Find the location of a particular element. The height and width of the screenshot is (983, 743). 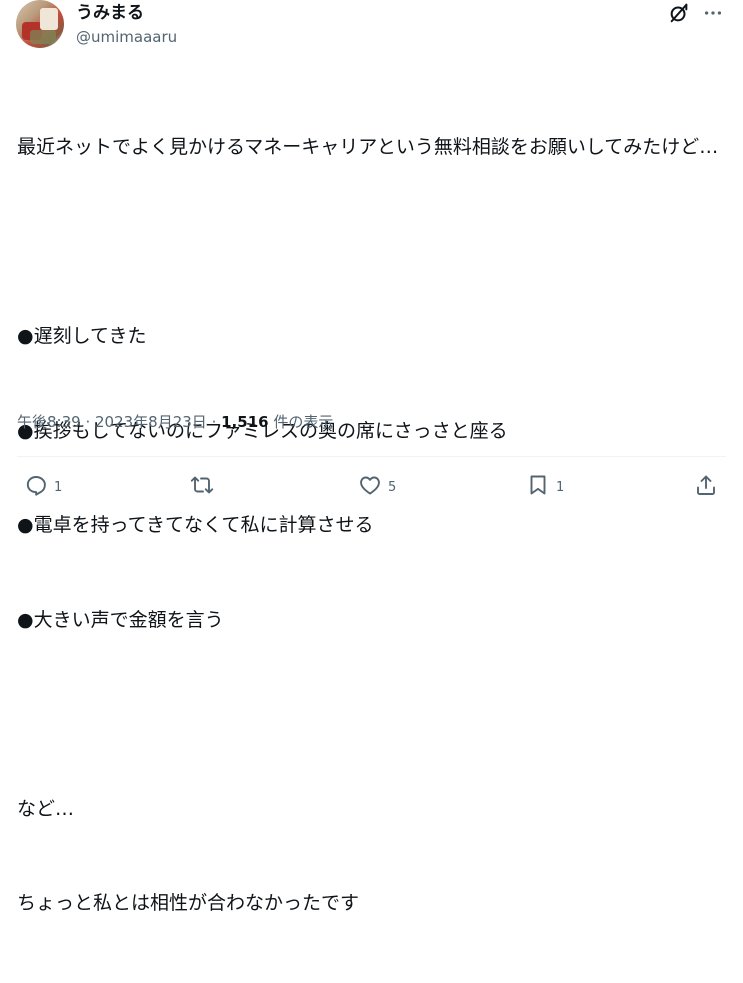

grok-icon is located at coordinates (679, 13).